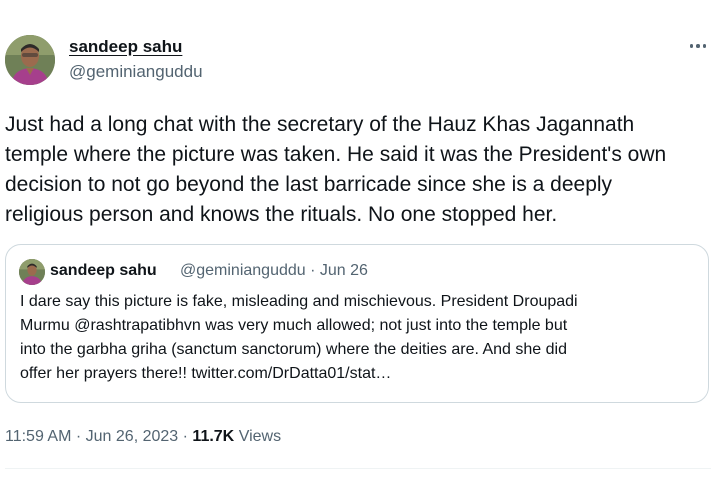  I want to click on author-handle: @geminianguddu, so click(136, 72).